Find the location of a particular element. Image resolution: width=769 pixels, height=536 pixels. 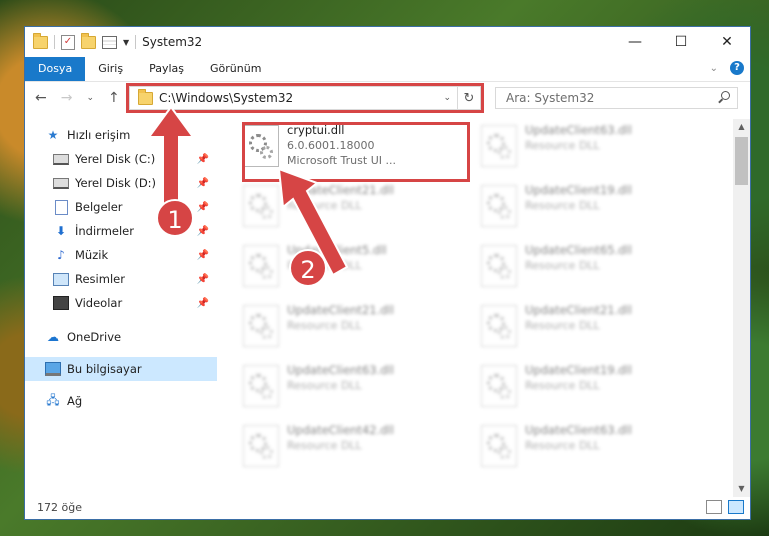

view-buttons is located at coordinates (725, 507).